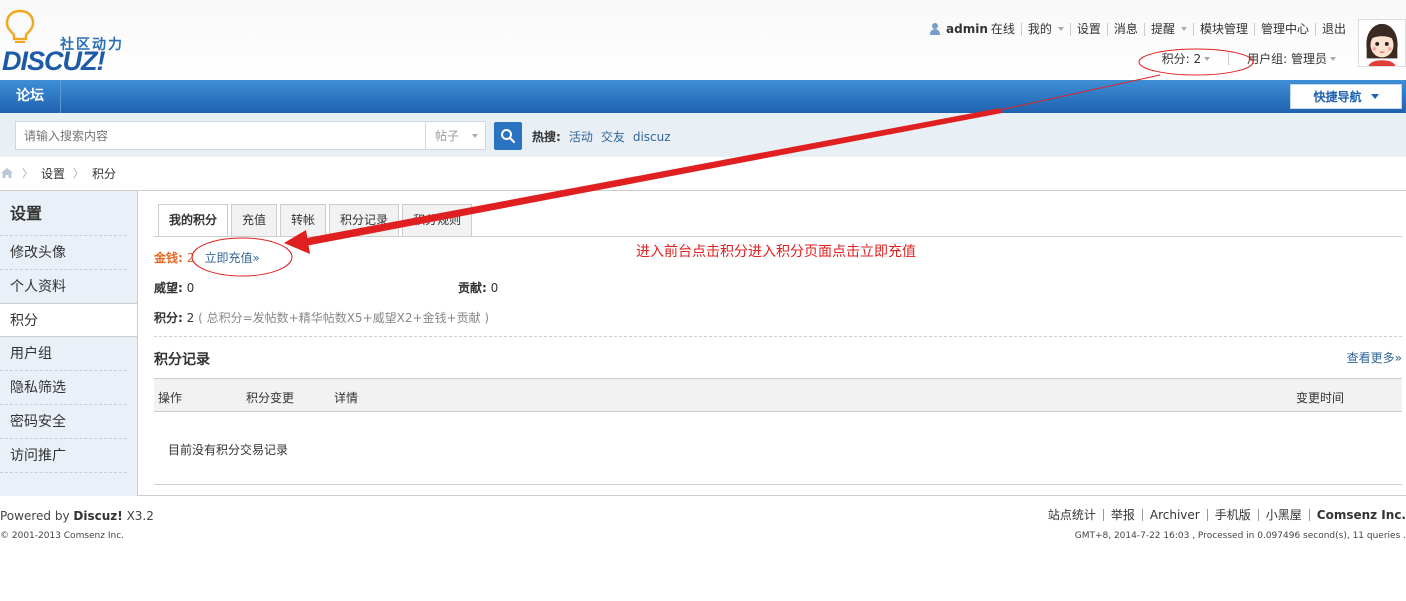 This screenshot has height=601, width=1406. Describe the element at coordinates (168, 258) in the screenshot. I see `money-label: 金钱:` at that location.